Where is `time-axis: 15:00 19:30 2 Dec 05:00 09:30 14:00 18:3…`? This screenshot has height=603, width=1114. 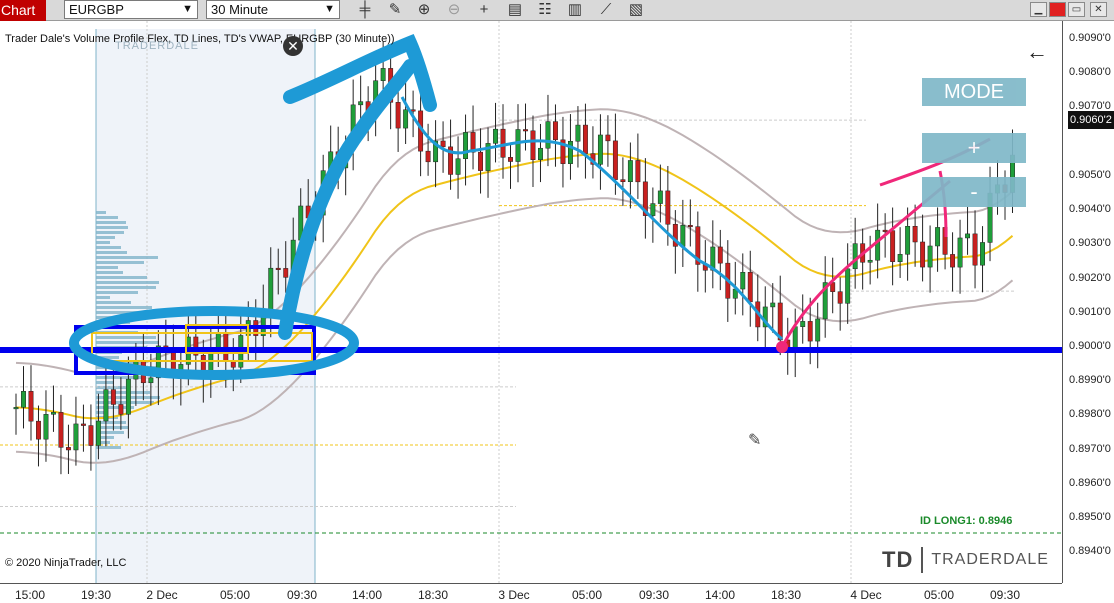 time-axis: 15:00 19:30 2 Dec 05:00 09:30 14:00 18:3… is located at coordinates (531, 593).